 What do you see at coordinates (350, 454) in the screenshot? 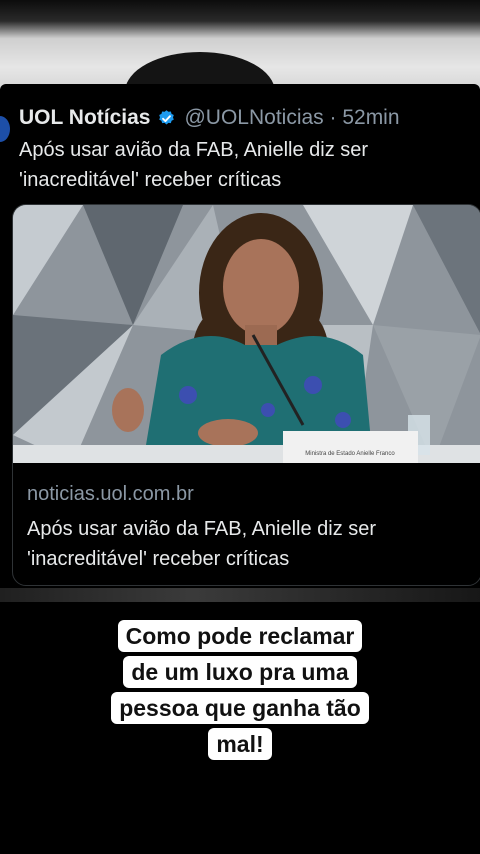
I see `nameplate-text: Ministra de Estado Anielle Franco` at bounding box center [350, 454].